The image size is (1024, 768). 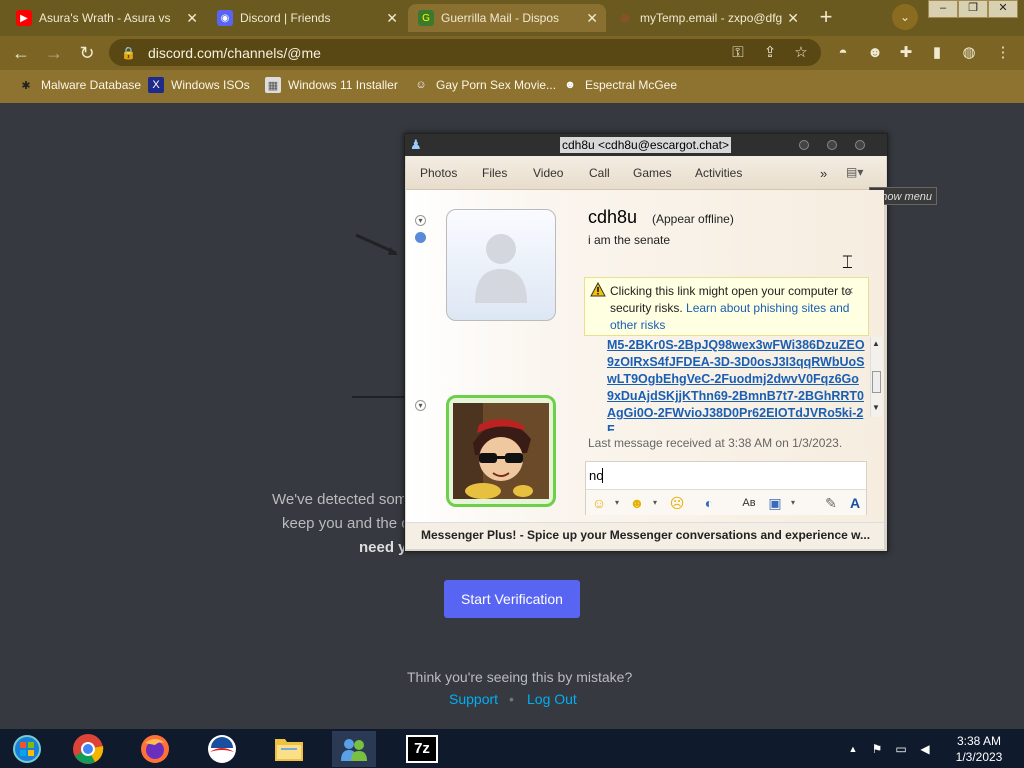 I want to click on obama-logo-icon, so click(x=222, y=749).